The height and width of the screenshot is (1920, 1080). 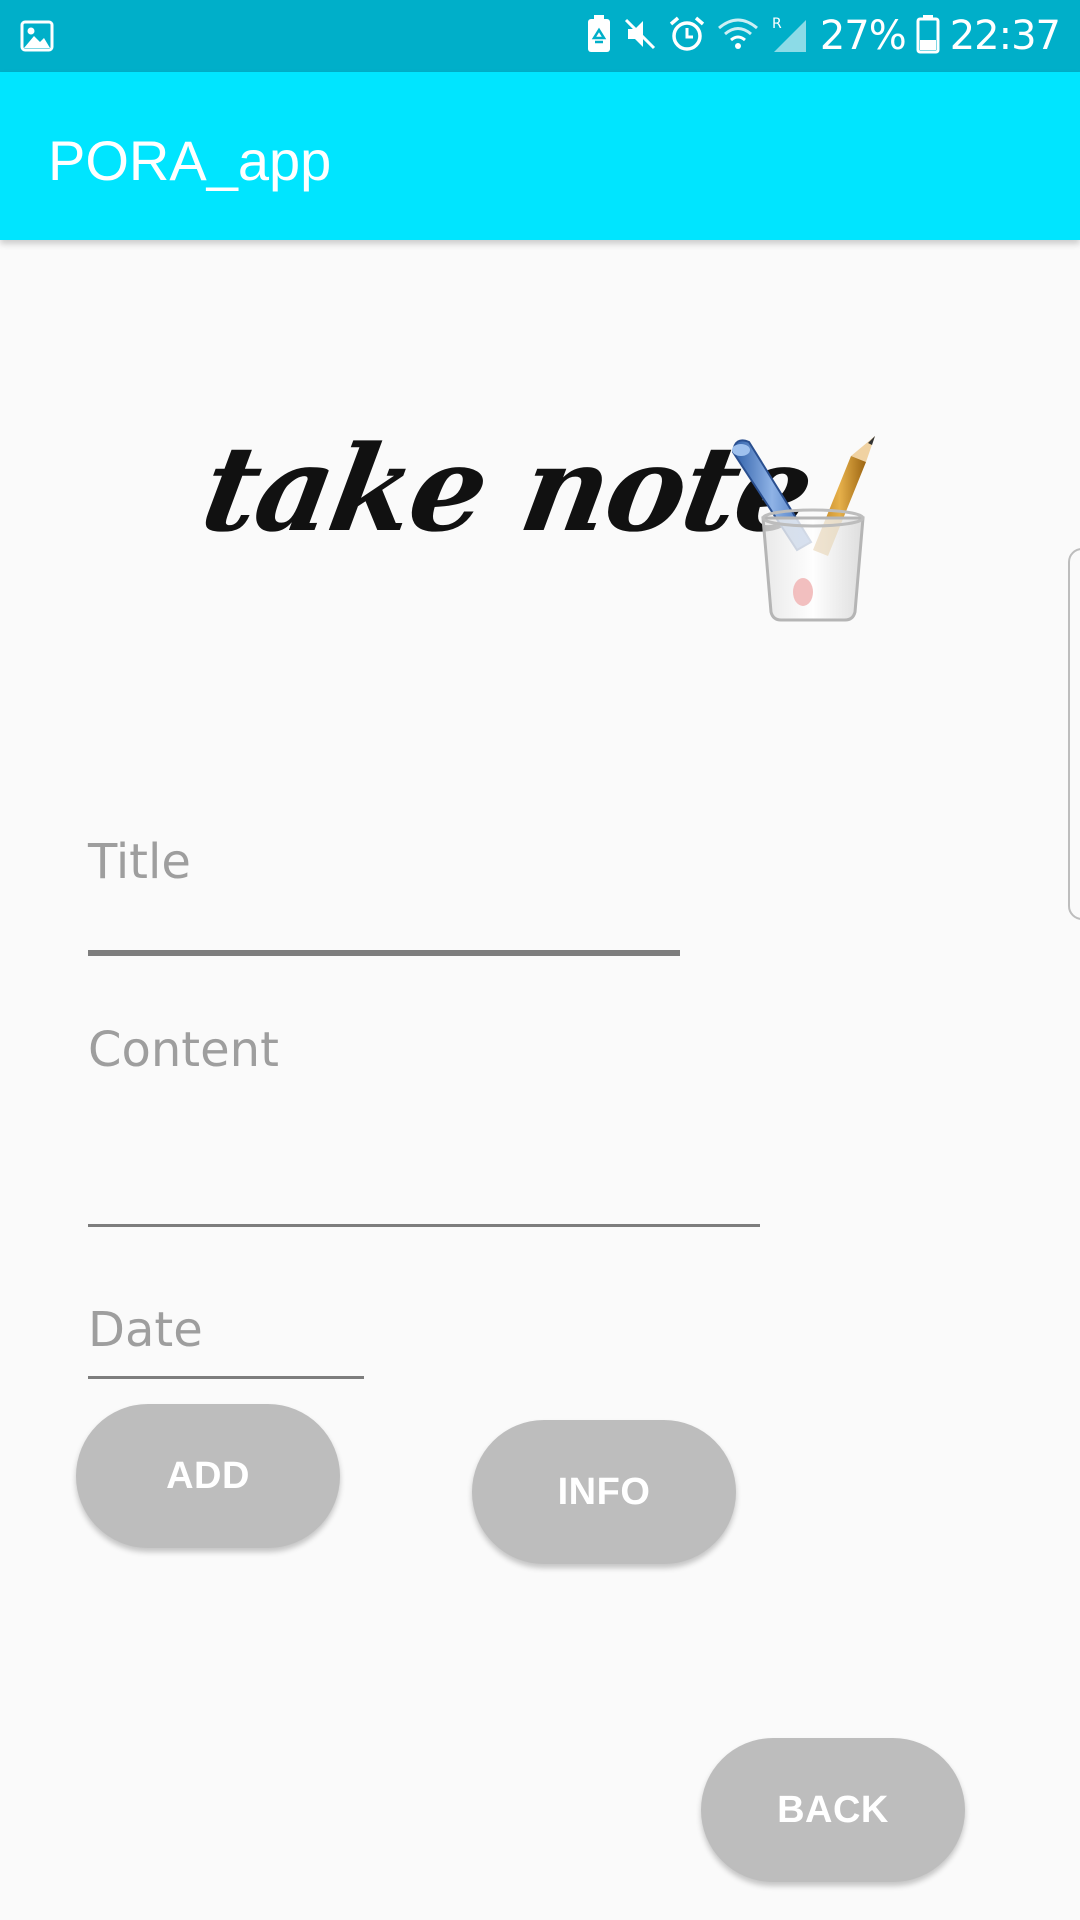 What do you see at coordinates (1074, 734) in the screenshot?
I see `edge-panel-handle` at bounding box center [1074, 734].